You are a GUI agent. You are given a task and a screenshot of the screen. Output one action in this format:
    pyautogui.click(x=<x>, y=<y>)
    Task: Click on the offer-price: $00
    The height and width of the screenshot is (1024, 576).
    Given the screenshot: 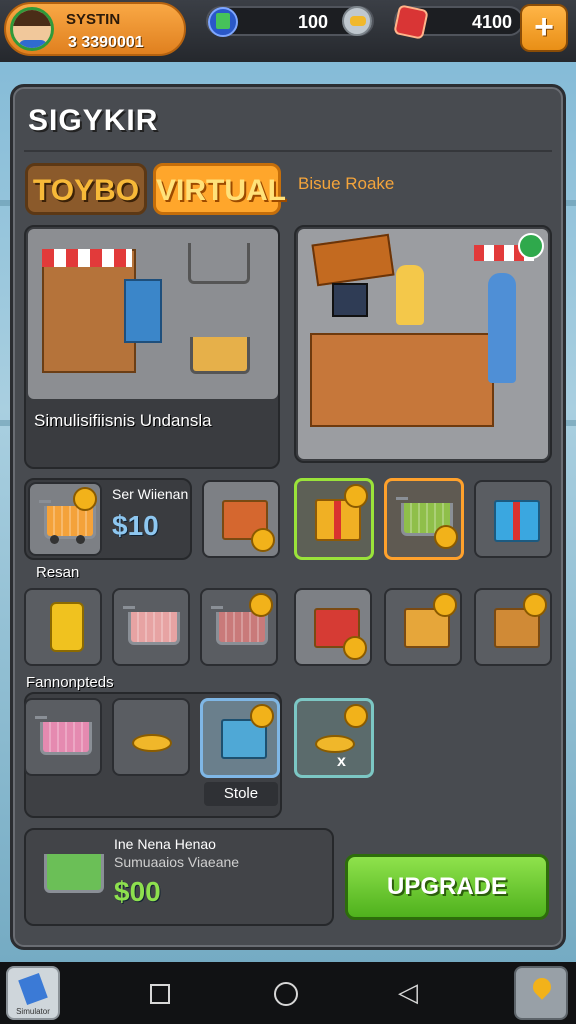 What is the action you would take?
    pyautogui.click(x=137, y=891)
    